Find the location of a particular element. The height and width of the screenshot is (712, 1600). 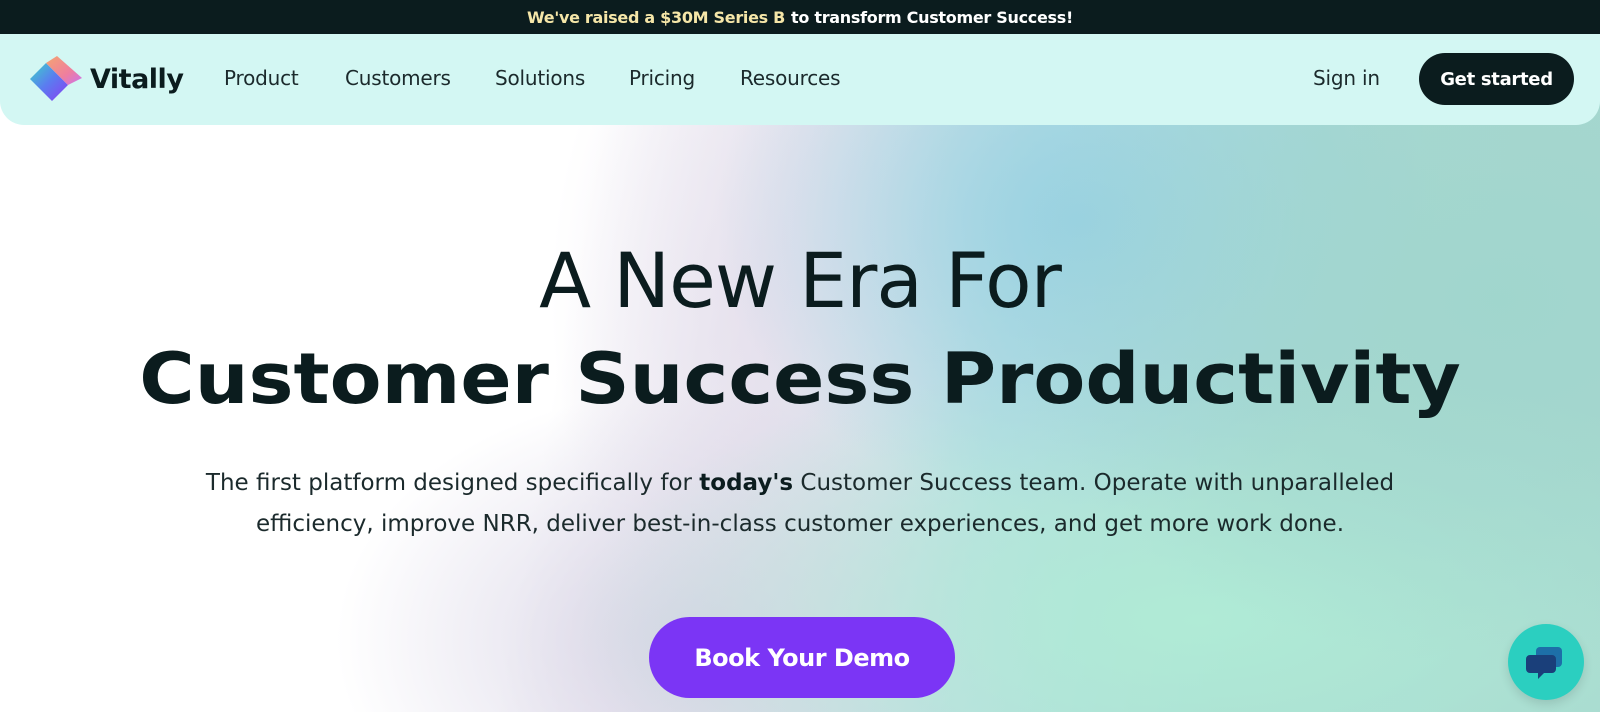

brand-logo: Vitally is located at coordinates (107, 79).